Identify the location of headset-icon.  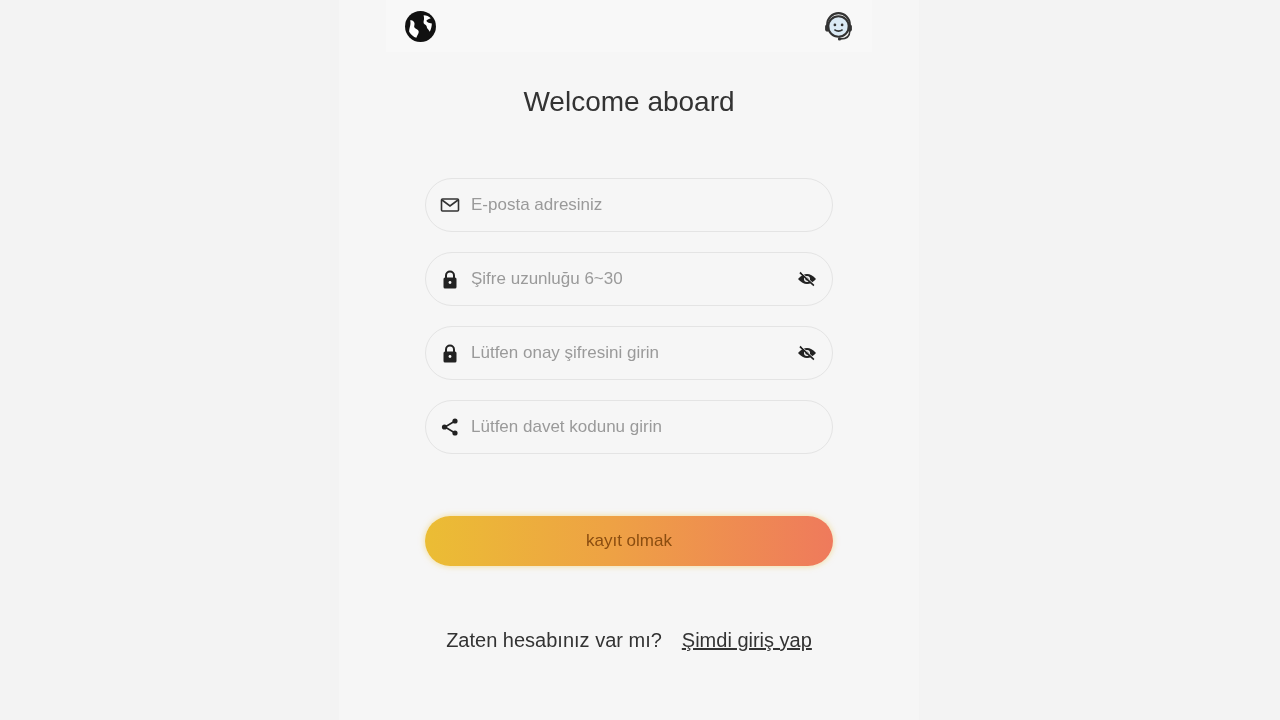
(838, 26).